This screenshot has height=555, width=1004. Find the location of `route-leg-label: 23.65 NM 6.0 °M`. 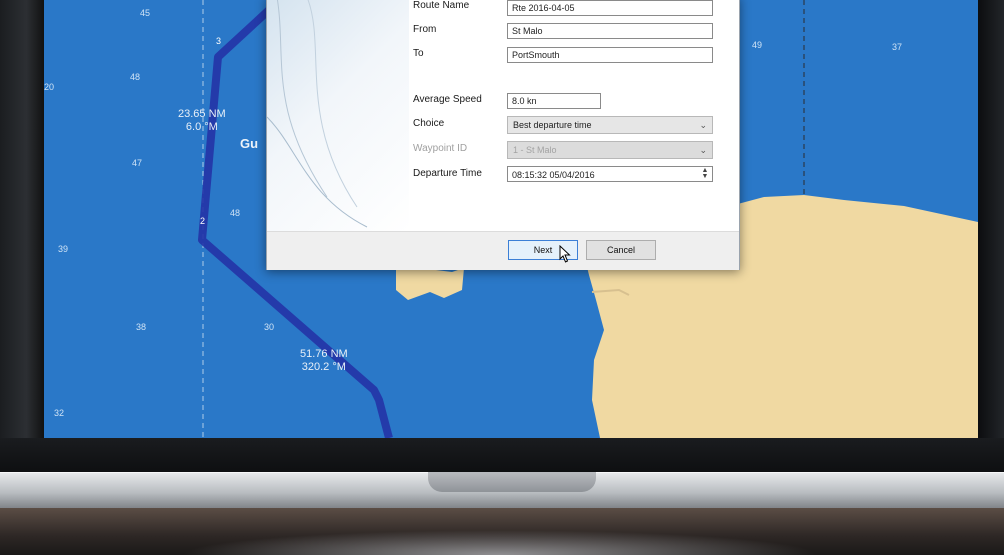

route-leg-label: 23.65 NM 6.0 °M is located at coordinates (202, 121).